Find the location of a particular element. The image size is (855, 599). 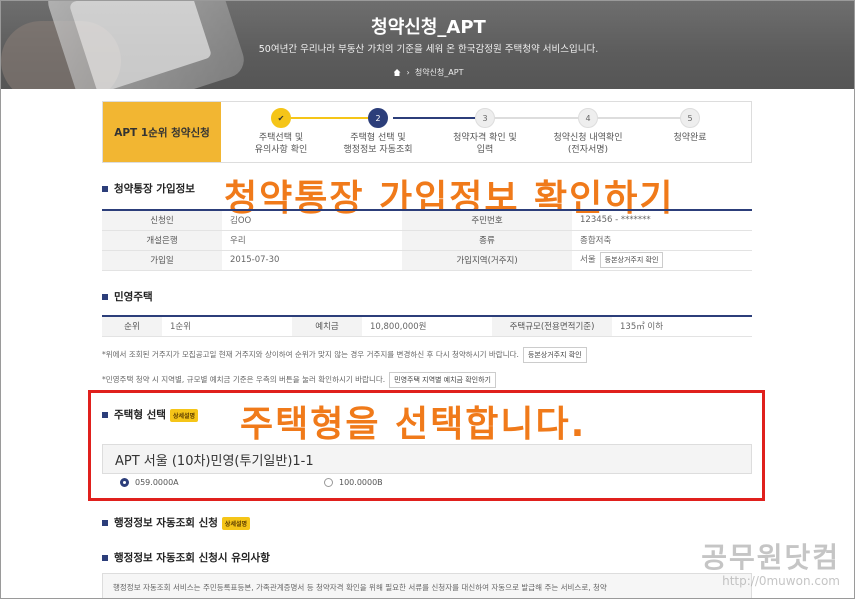

table-row: 가입일 2015-07-30 가입지역(거주지) 서울 등본상거주지 확인 is located at coordinates (427, 260).